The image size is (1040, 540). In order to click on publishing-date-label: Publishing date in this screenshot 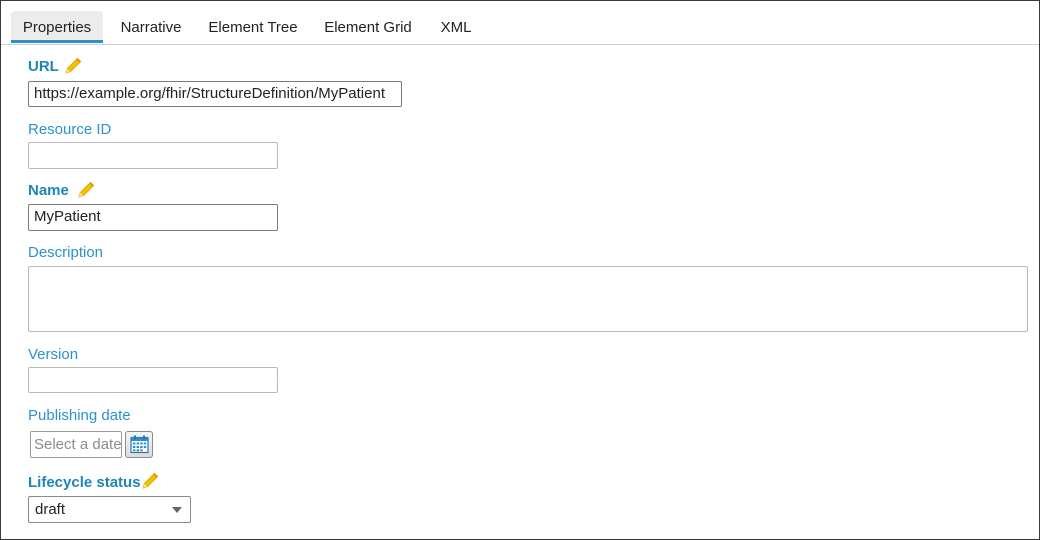, I will do `click(79, 415)`.